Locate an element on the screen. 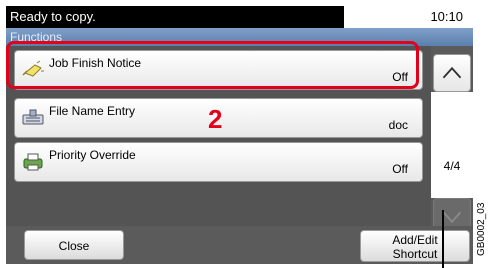 The width and height of the screenshot is (493, 268). keyboard-icon is located at coordinates (33, 117).